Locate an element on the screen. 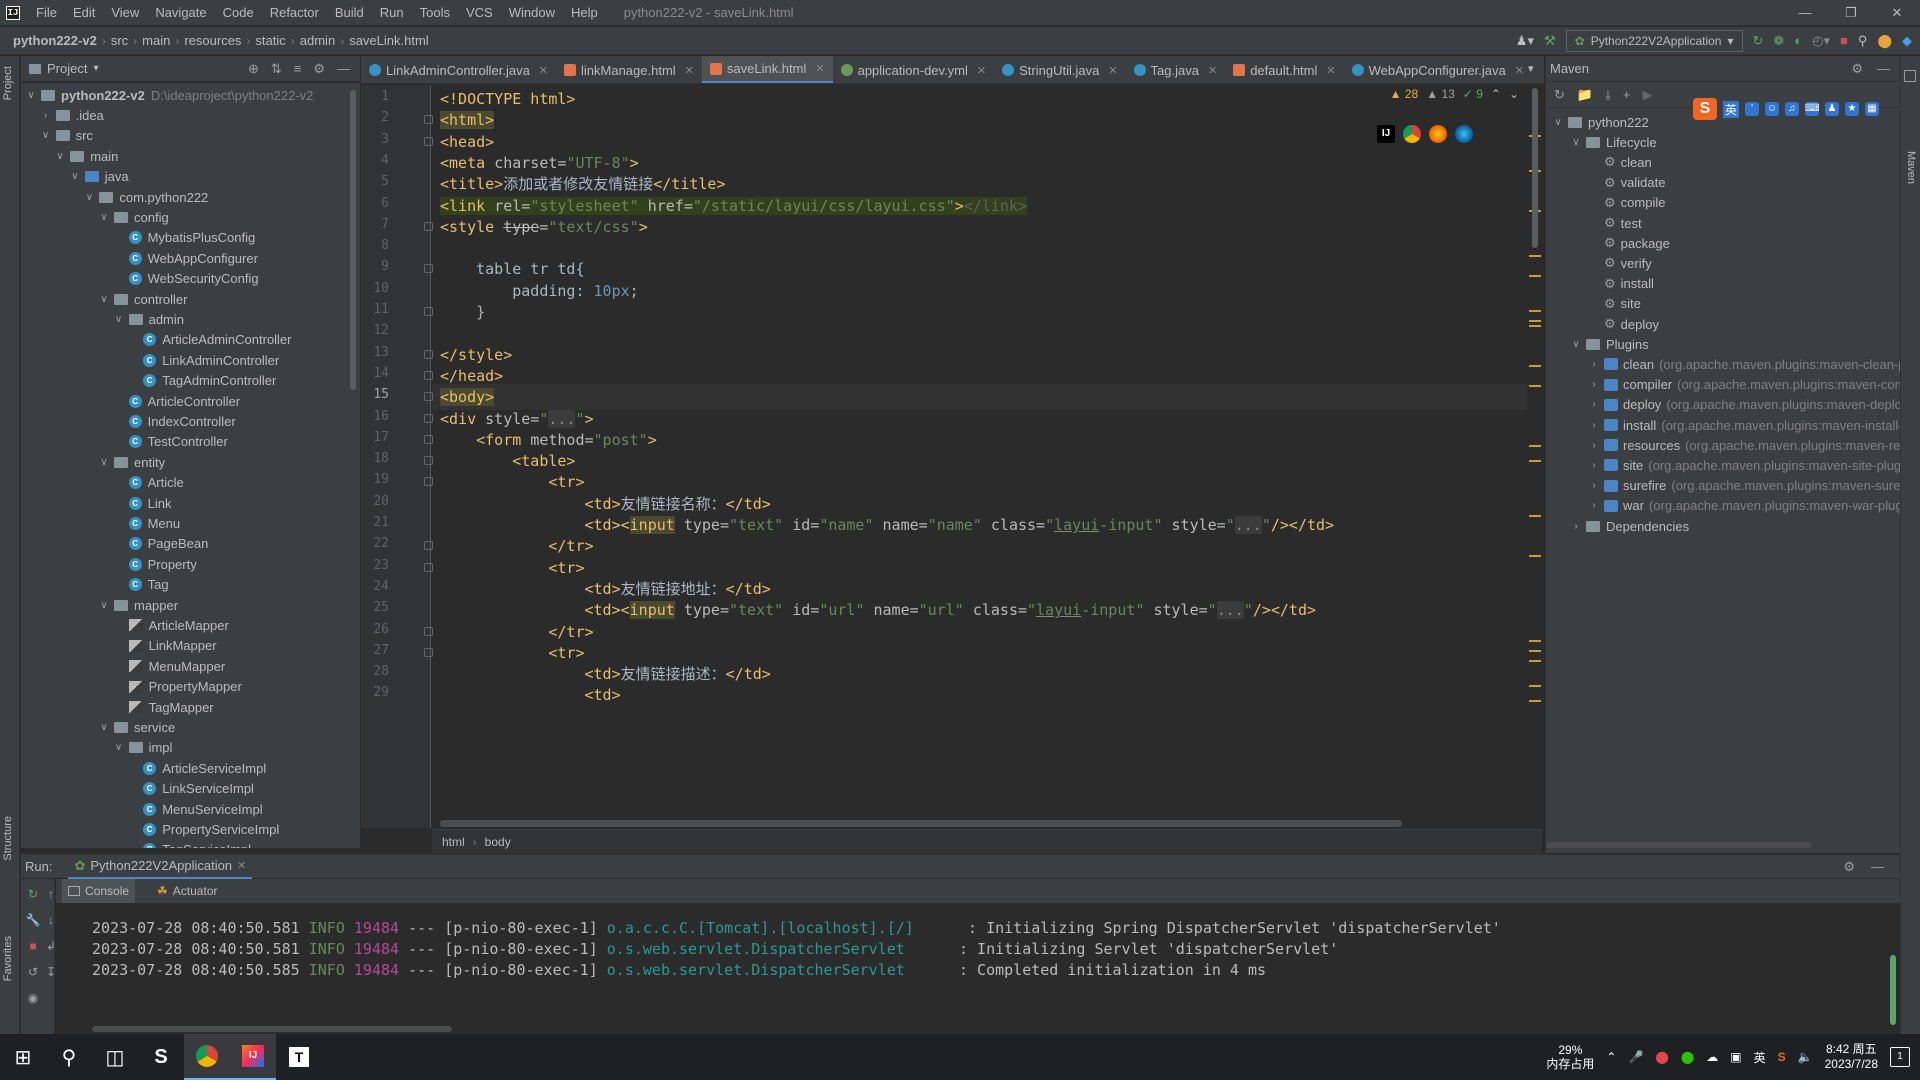 Image resolution: width=1920 pixels, height=1080 pixels. maven-tree-item: ⚙ test is located at coordinates (1615, 223).